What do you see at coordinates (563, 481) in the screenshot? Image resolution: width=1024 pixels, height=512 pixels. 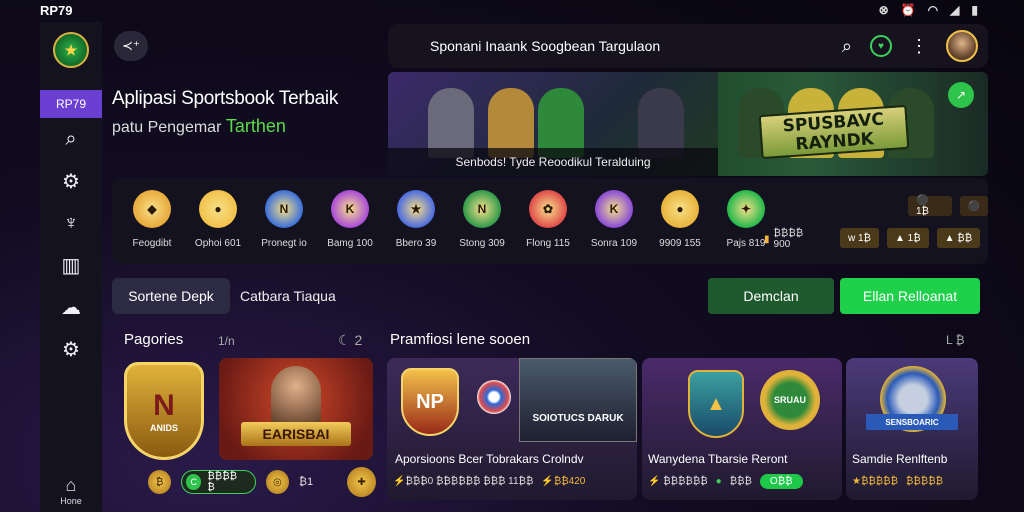 I see `card-1-stats-gold: ⚡₿₿420` at bounding box center [563, 481].